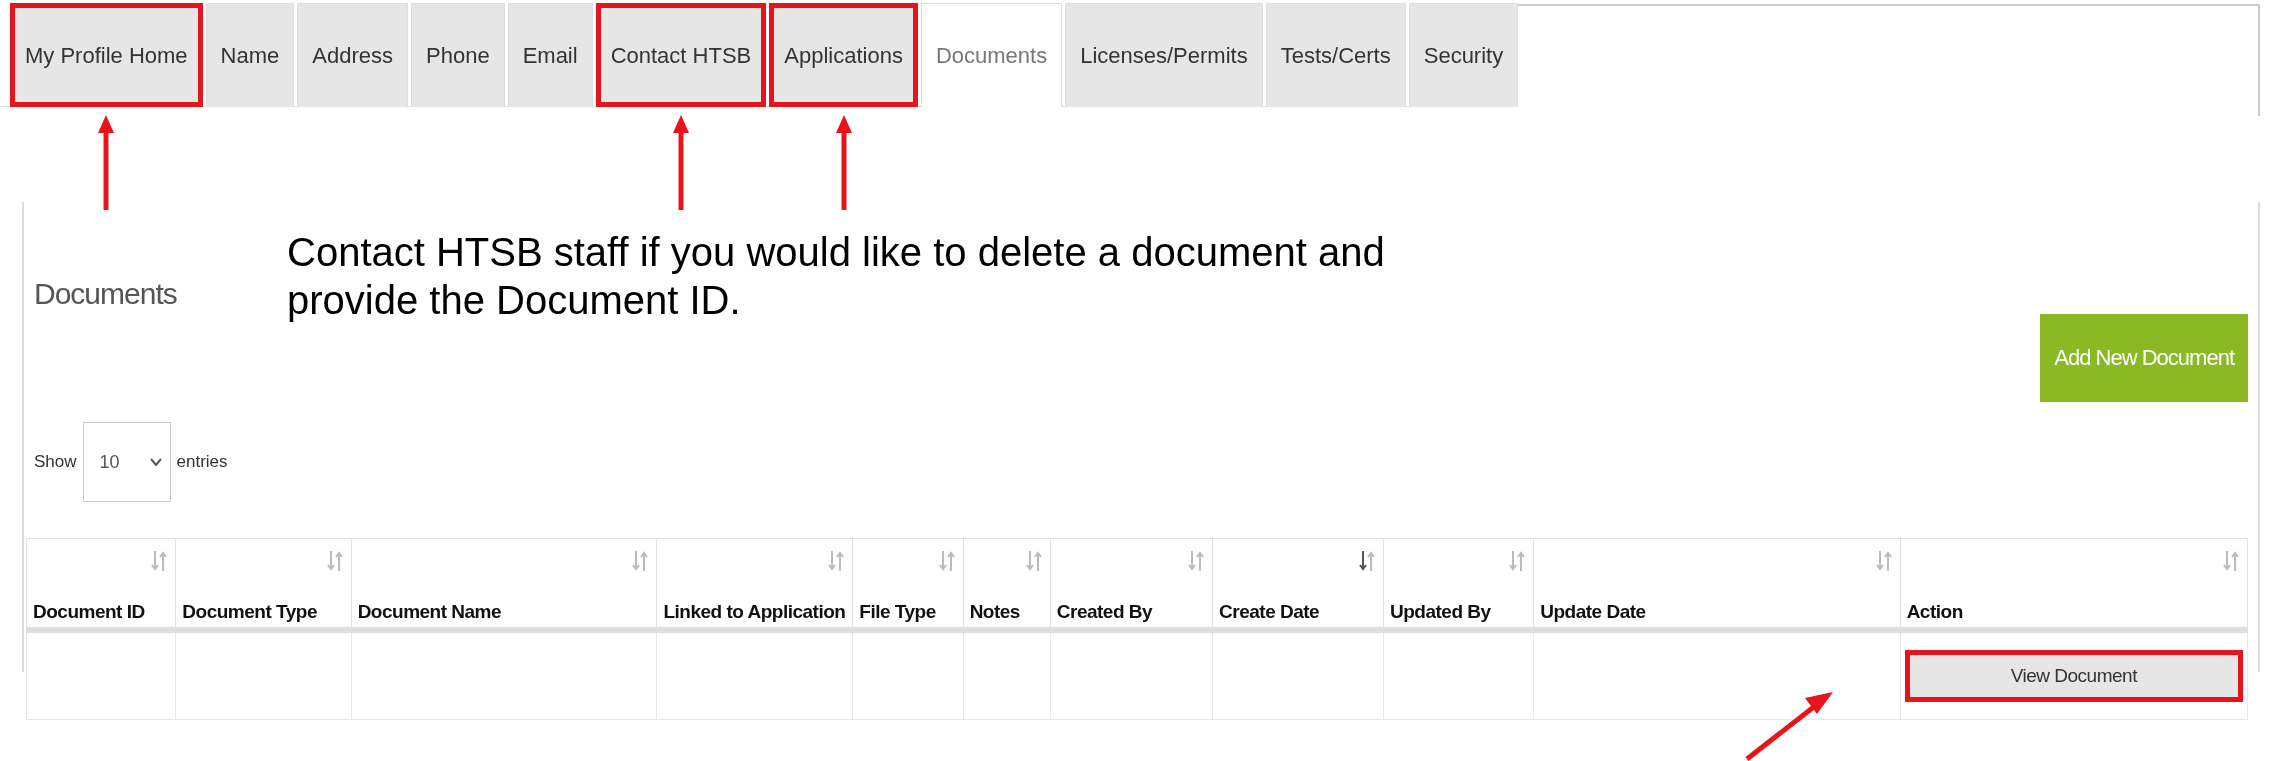  Describe the element at coordinates (681, 55) in the screenshot. I see `tab: Contact HTSB` at that location.